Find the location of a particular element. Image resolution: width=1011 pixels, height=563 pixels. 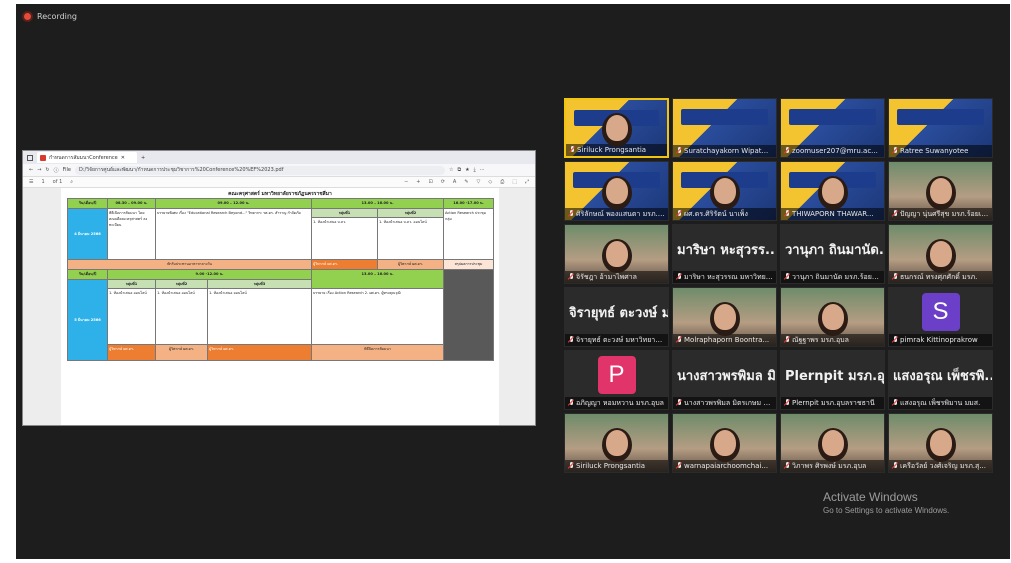

save-icon: ⬚ is located at coordinates (514, 182).